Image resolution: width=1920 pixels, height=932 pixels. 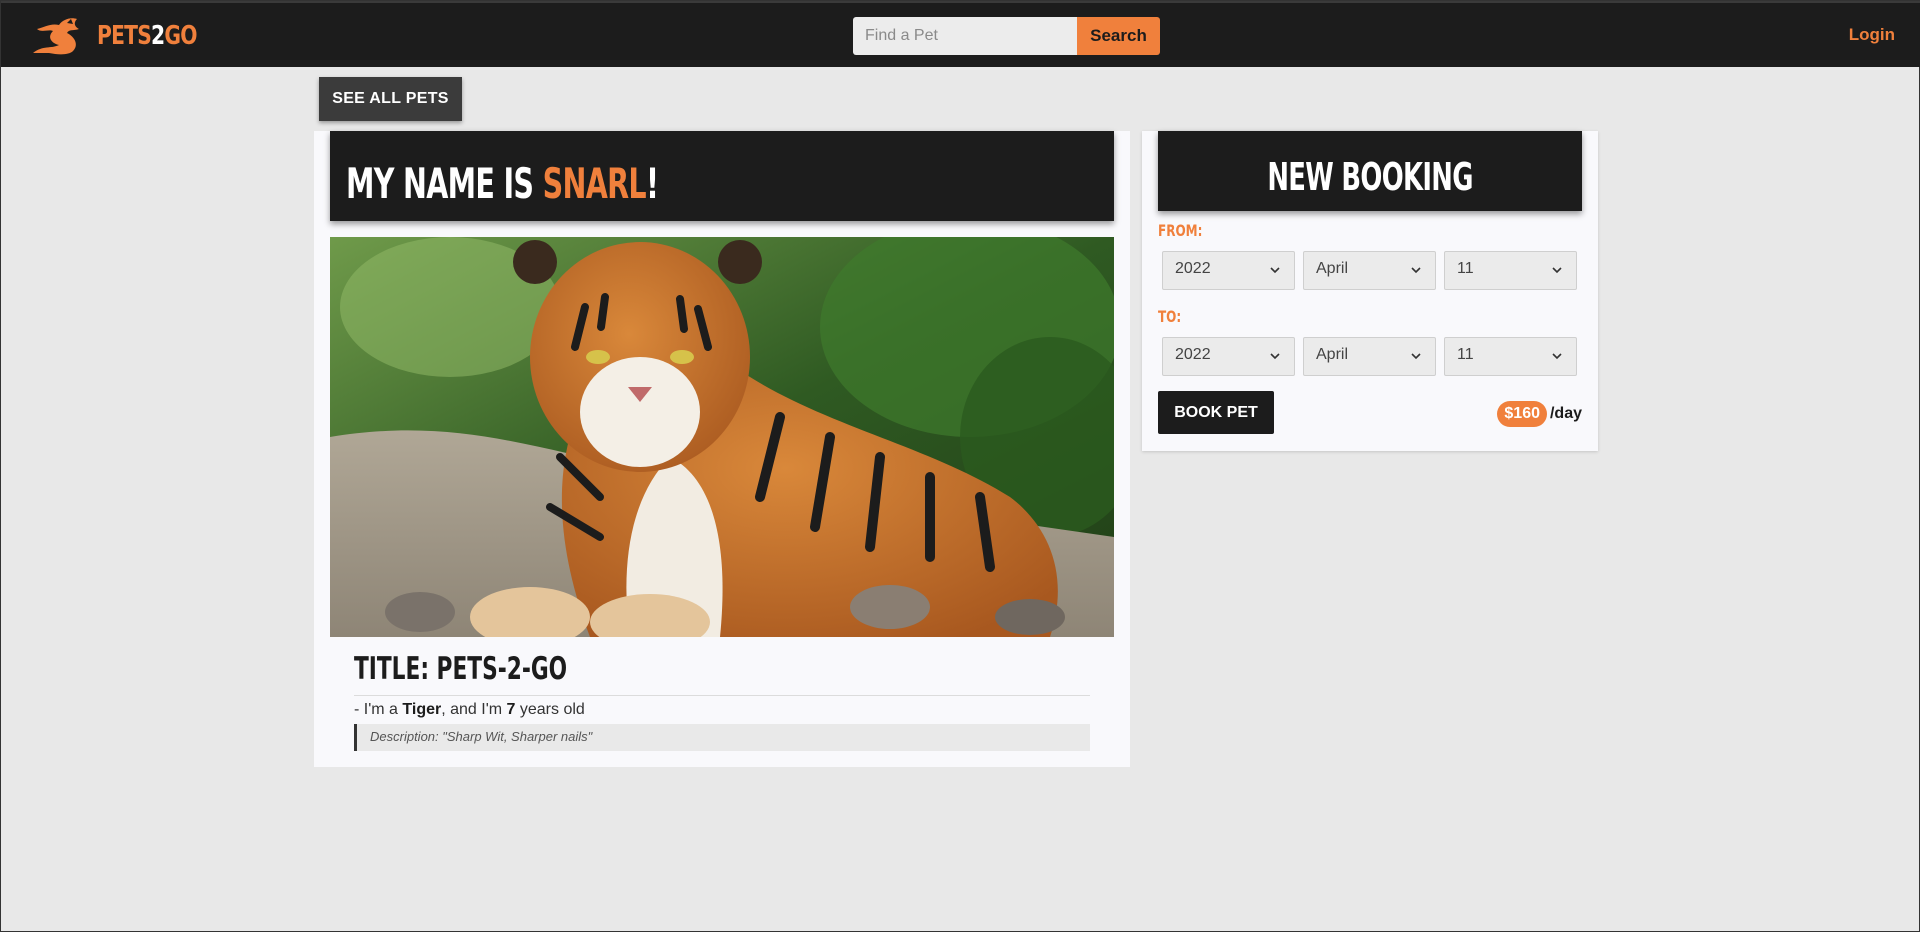 What do you see at coordinates (1216, 412) in the screenshot?
I see `book-pet-button: BOOK PET` at bounding box center [1216, 412].